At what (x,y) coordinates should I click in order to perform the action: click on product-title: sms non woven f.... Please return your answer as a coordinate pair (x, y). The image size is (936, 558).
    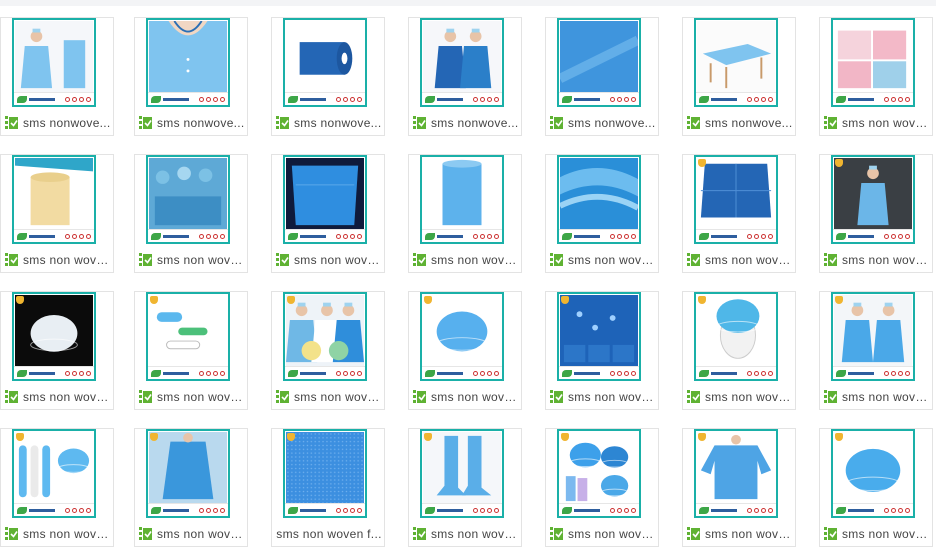
    Looking at the image, I should click on (328, 534).